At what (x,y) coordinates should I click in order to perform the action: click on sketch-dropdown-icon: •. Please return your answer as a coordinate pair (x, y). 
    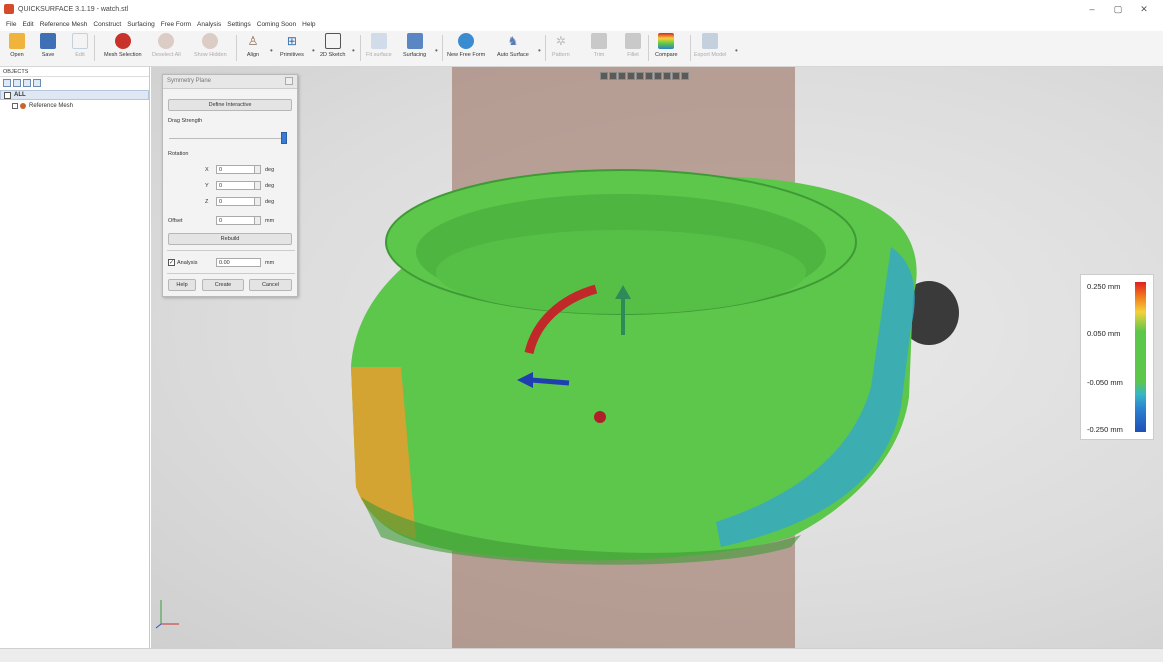
    Looking at the image, I should click on (353, 50).